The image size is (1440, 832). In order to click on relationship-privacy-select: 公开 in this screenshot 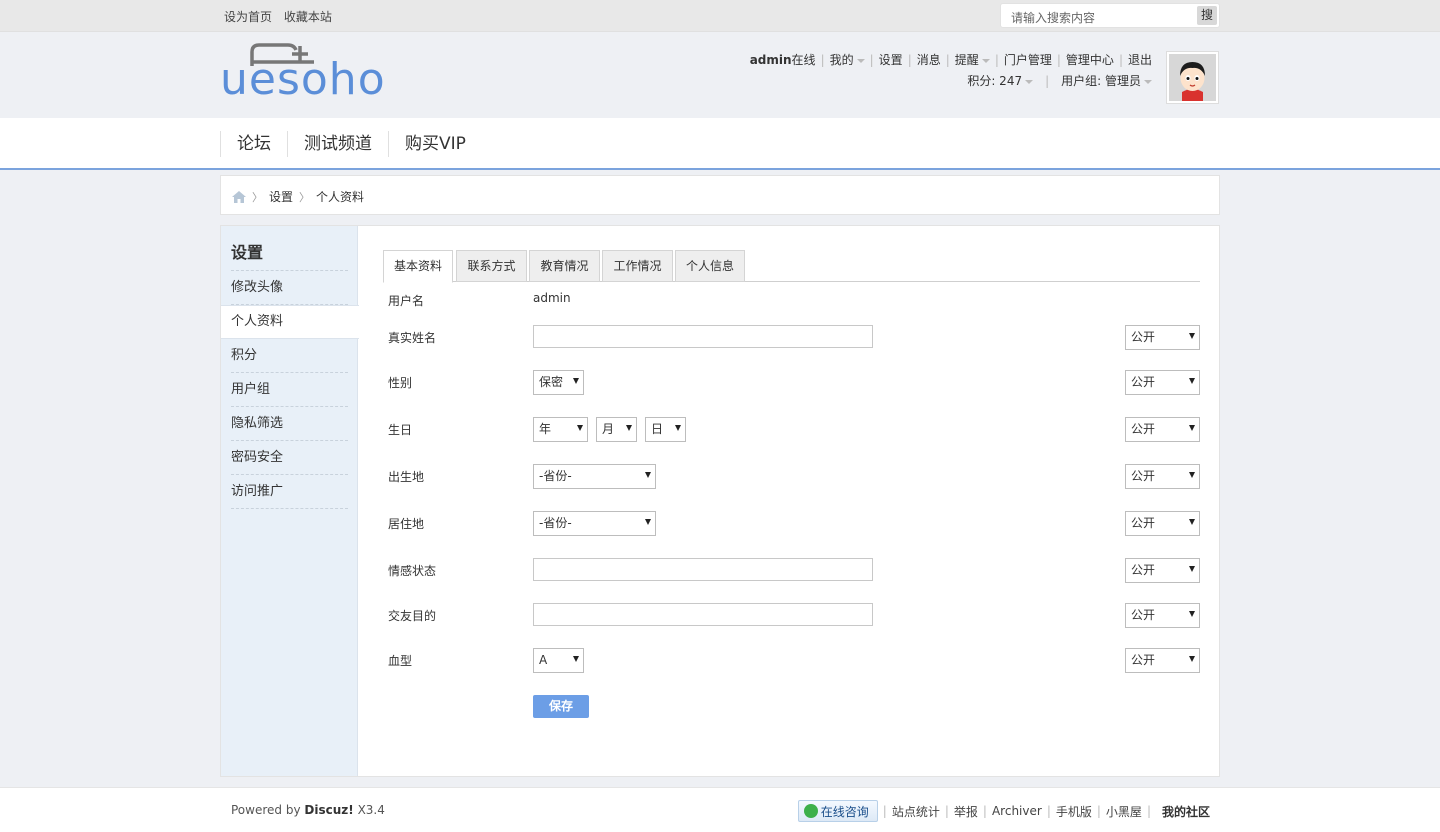, I will do `click(1162, 570)`.